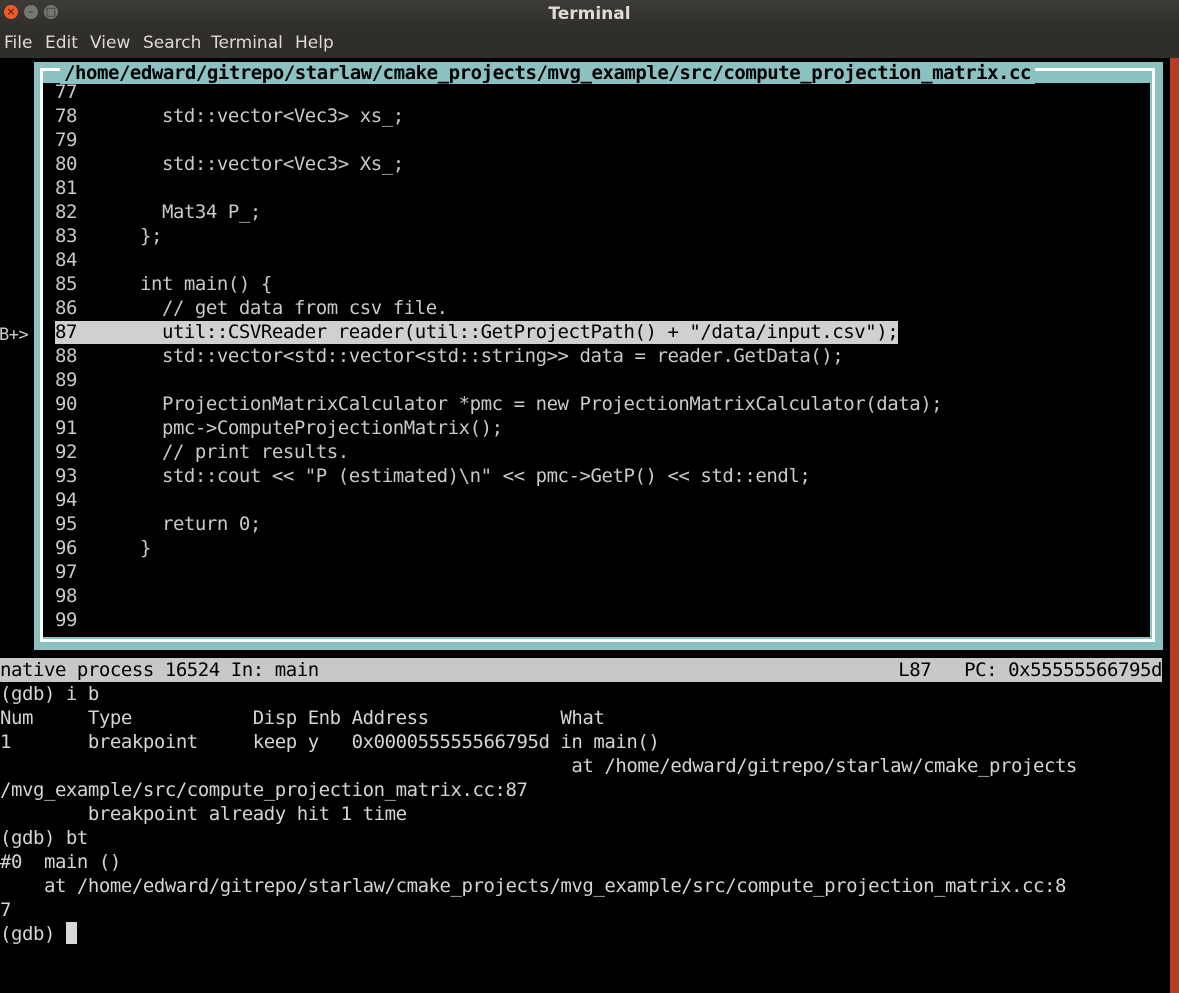 The height and width of the screenshot is (993, 1179). I want to click on menu-search: Search, so click(172, 43).